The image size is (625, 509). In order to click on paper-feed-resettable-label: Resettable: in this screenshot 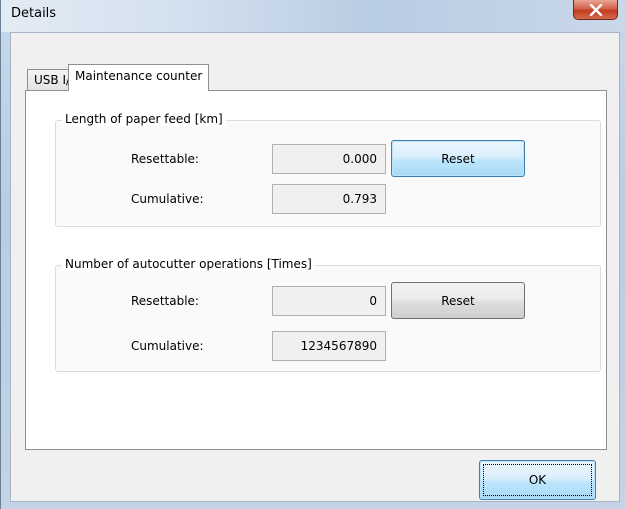, I will do `click(165, 159)`.